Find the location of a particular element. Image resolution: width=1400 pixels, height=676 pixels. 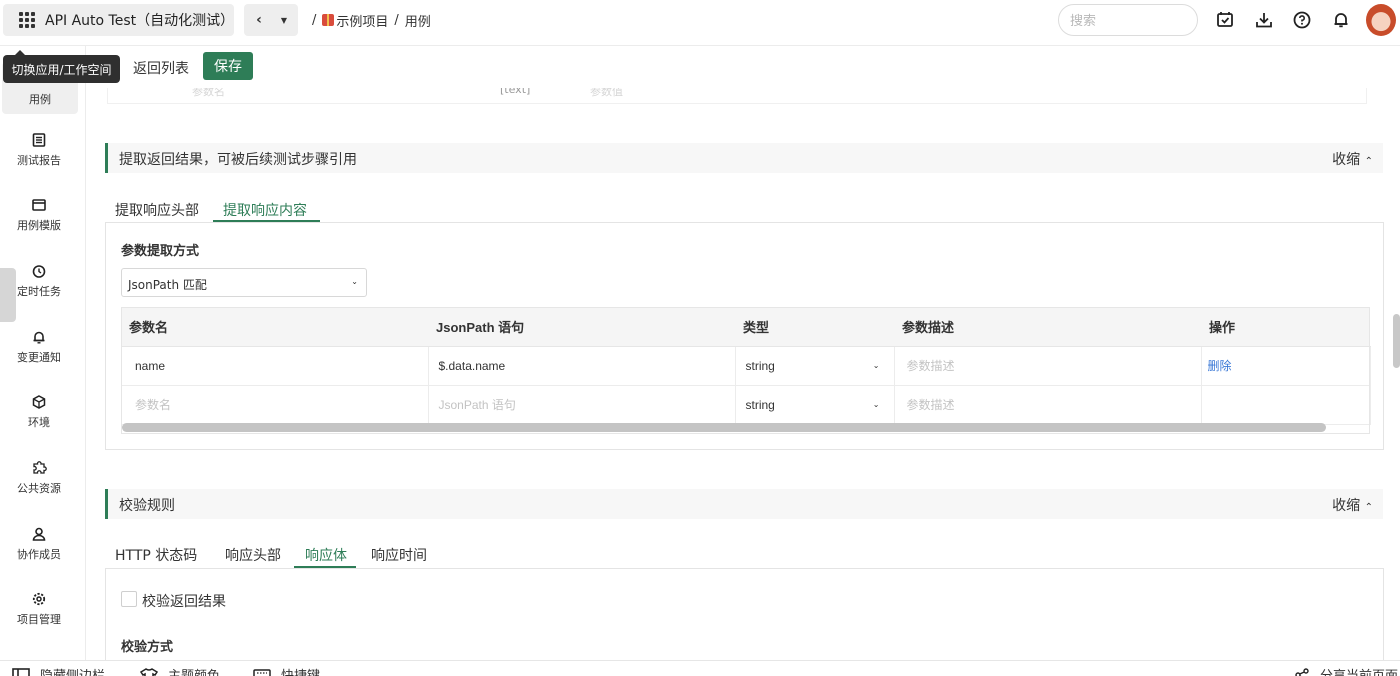

app-switch-tooltip: 切换应用/工作空间 is located at coordinates (61, 66).